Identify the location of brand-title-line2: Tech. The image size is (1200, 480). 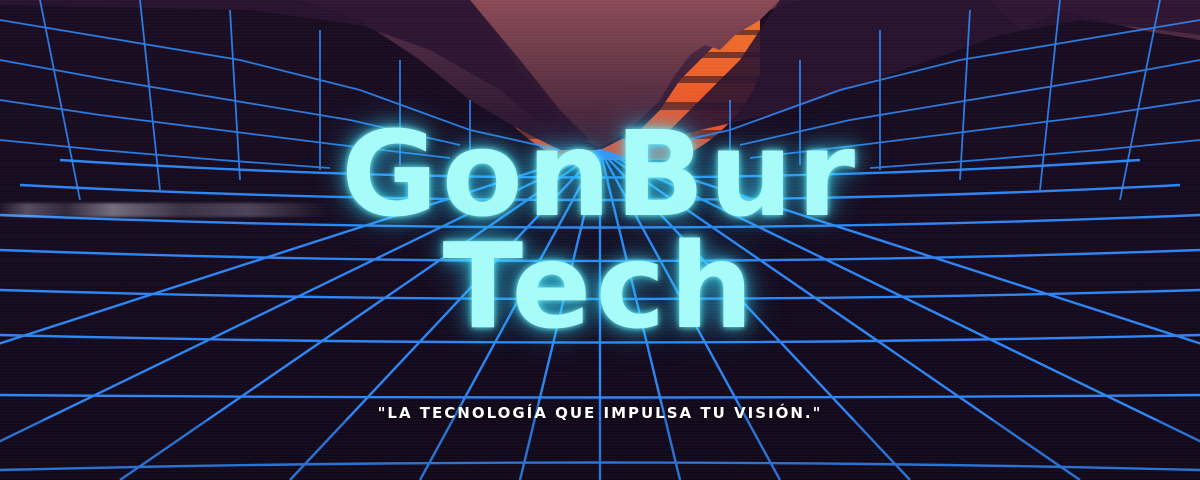
(600, 286).